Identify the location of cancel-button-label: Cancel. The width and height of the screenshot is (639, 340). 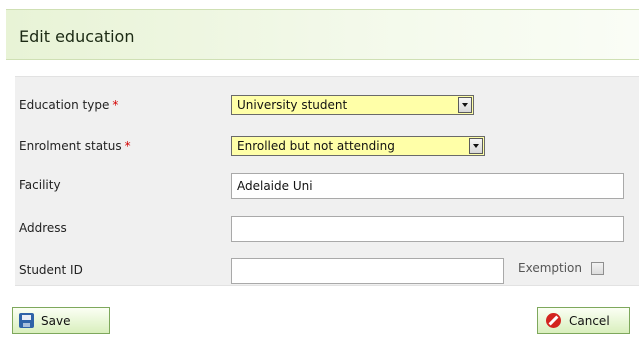
(589, 321).